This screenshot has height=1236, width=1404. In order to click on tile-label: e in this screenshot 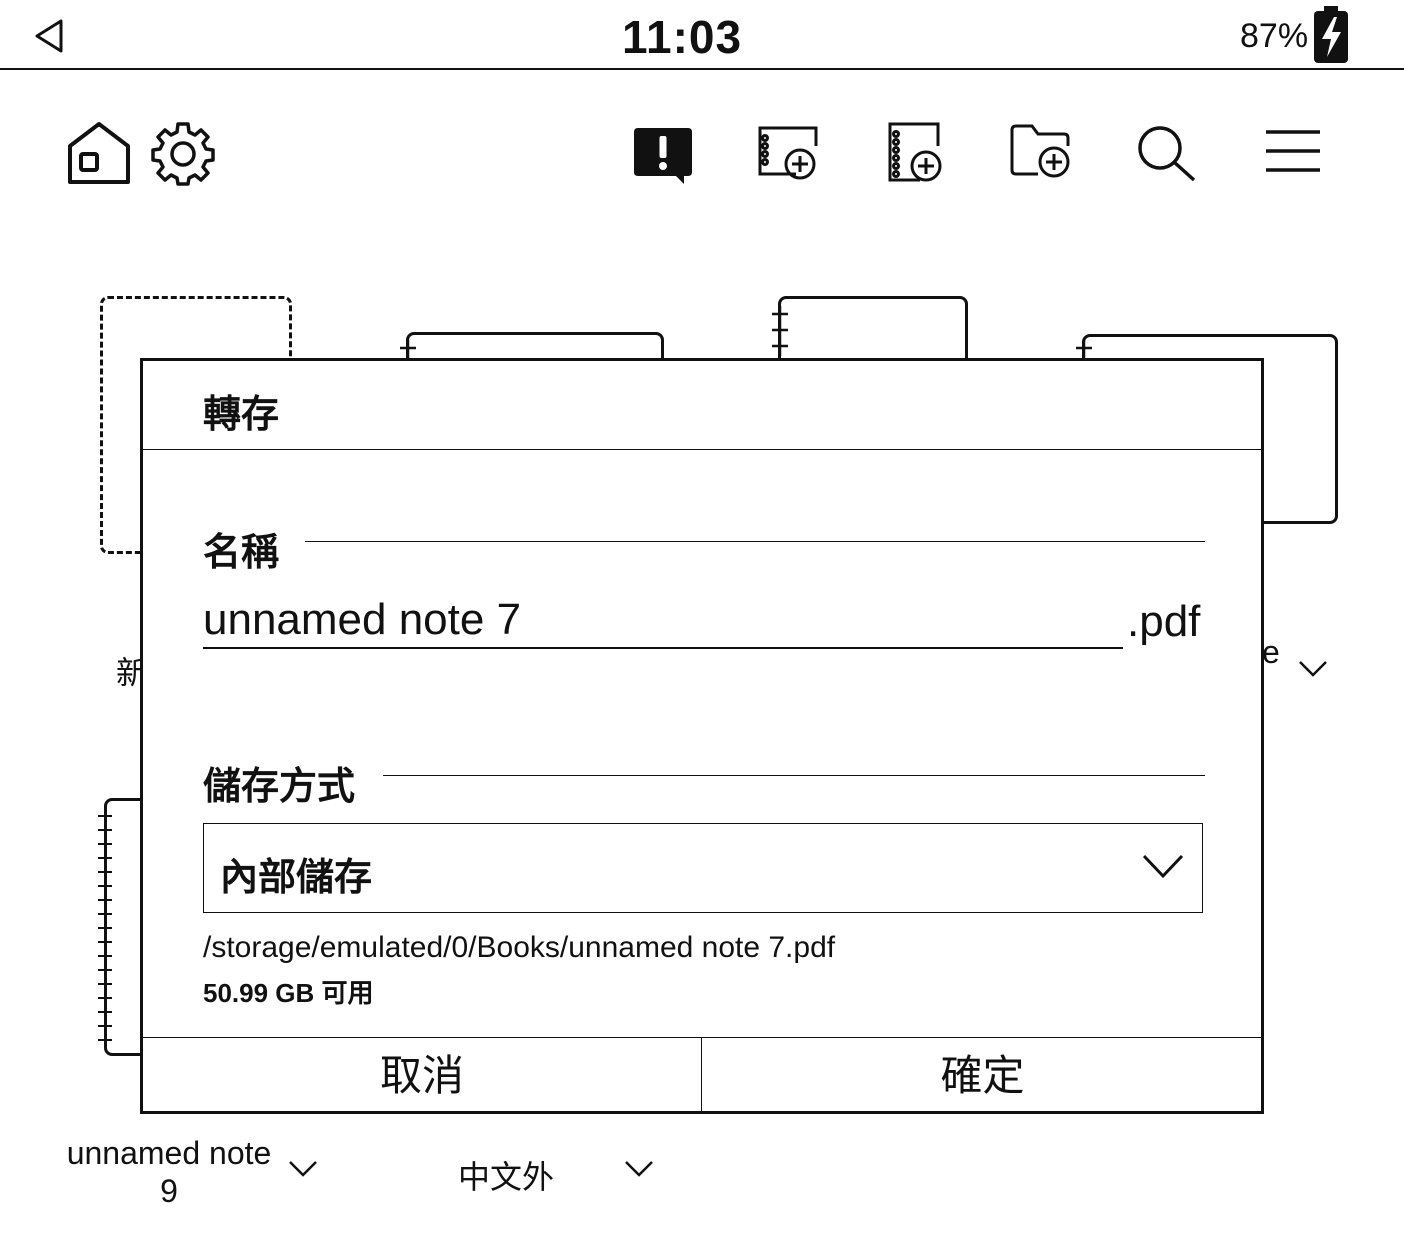, I will do `click(1271, 652)`.